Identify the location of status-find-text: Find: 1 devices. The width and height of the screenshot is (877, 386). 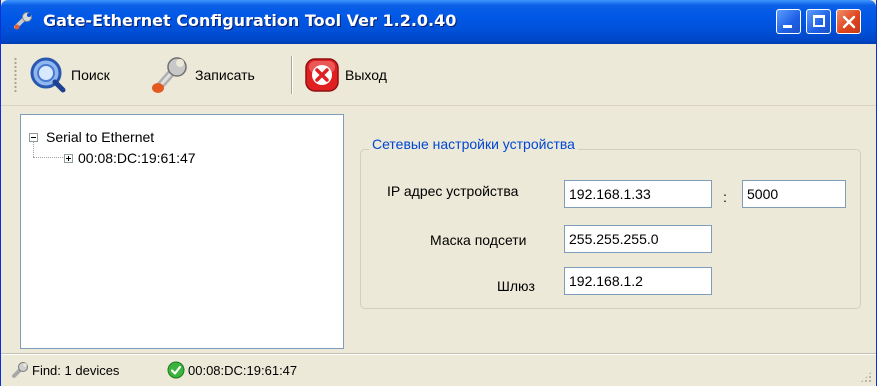
(76, 370).